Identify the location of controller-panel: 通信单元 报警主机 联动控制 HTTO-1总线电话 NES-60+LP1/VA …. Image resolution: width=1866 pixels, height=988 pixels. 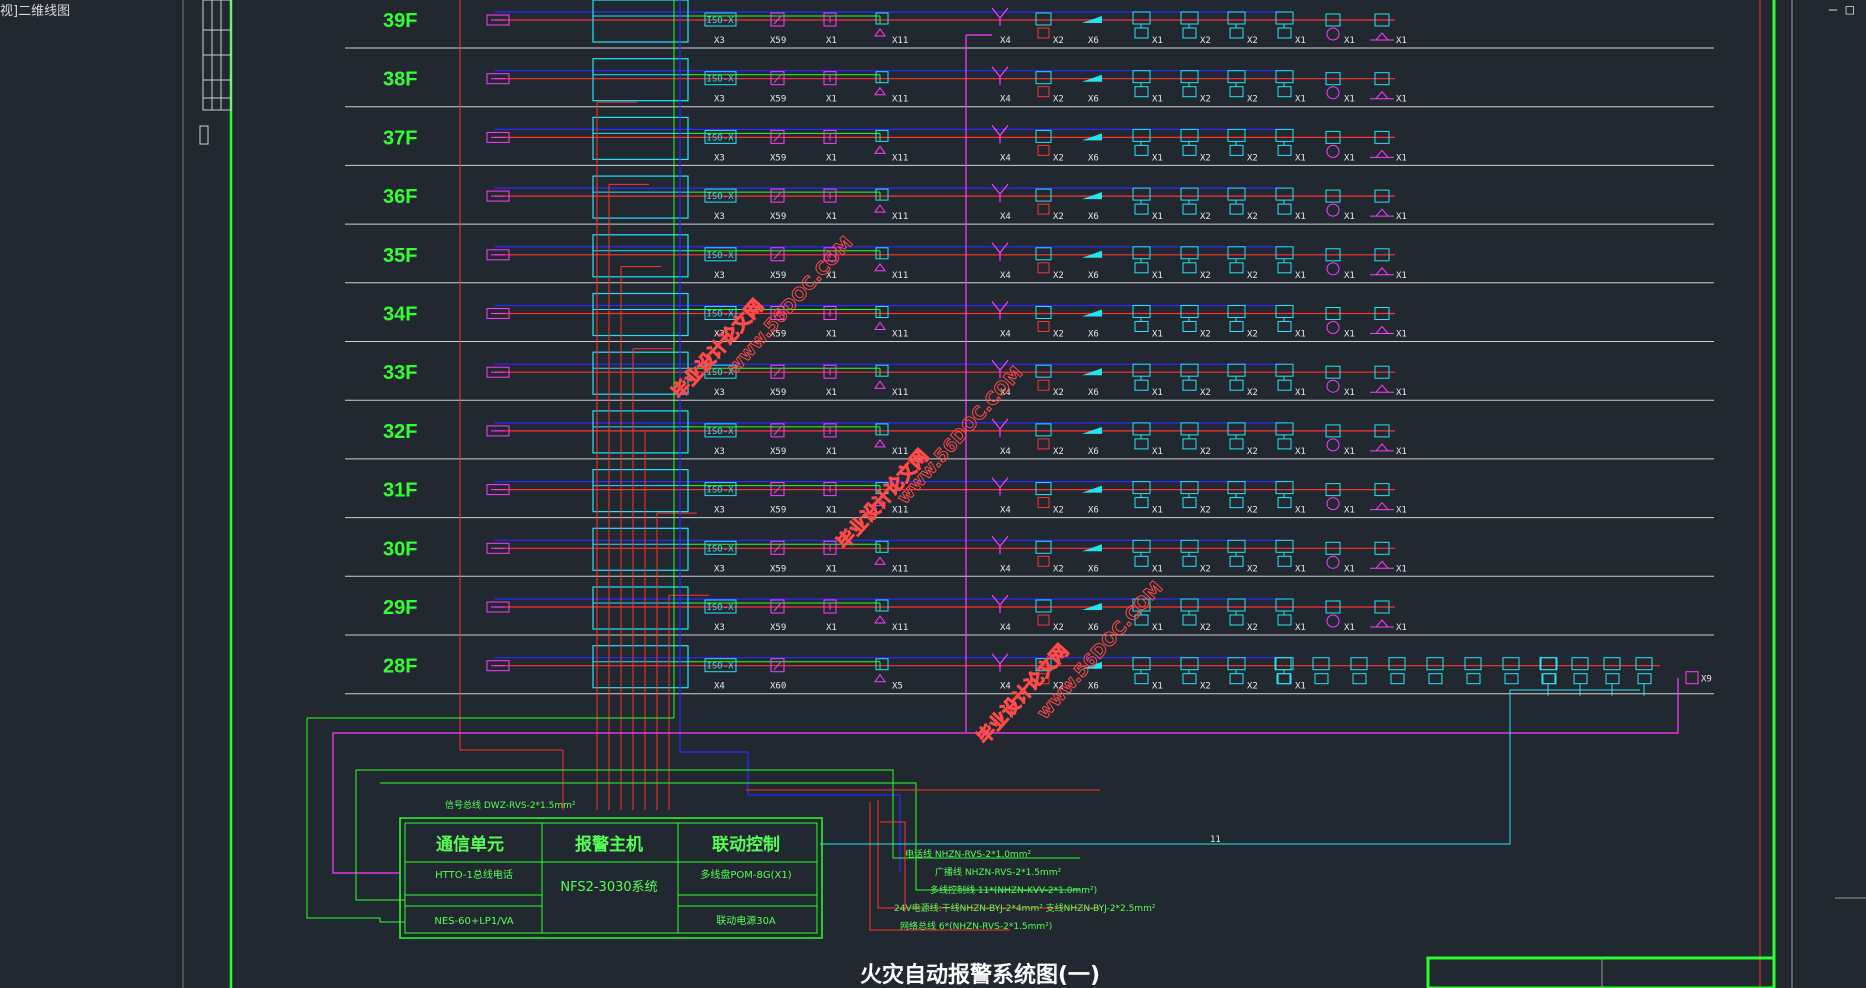
(611, 869).